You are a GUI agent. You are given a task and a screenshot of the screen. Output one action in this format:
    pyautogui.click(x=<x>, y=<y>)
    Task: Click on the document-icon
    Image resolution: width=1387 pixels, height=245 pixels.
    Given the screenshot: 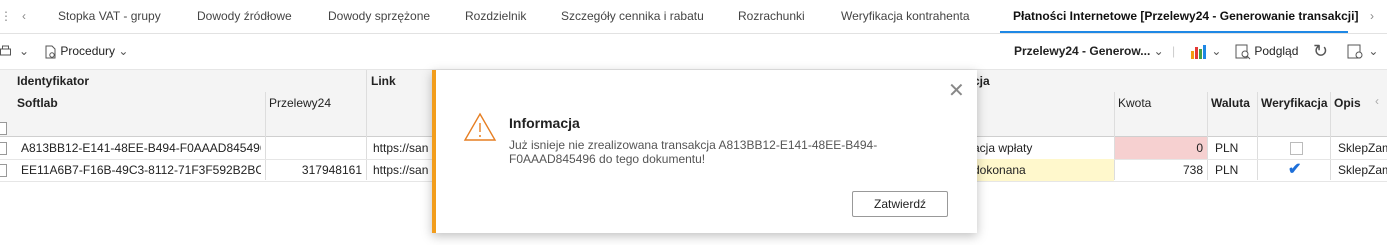 What is the action you would take?
    pyautogui.click(x=50, y=52)
    